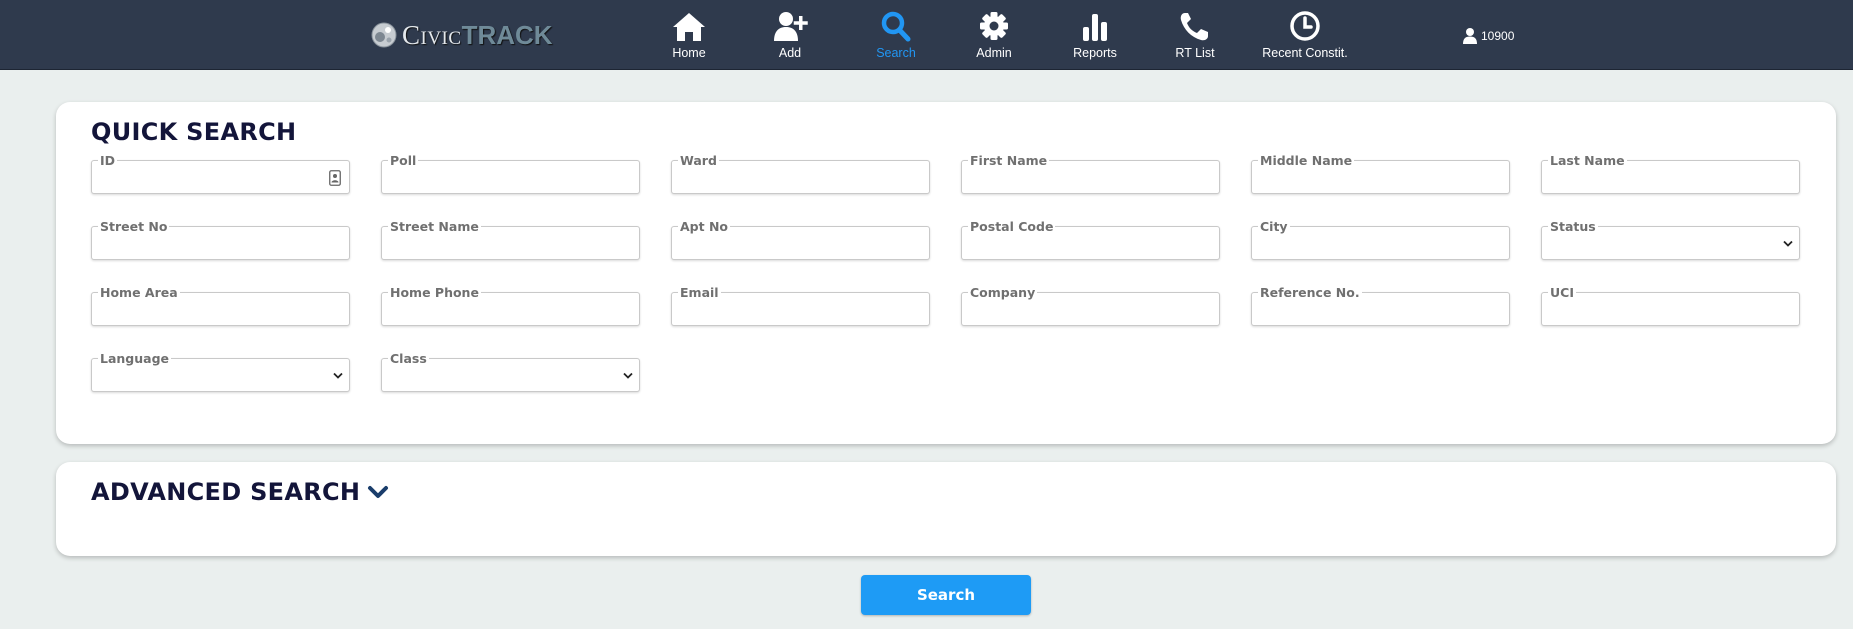 The image size is (1853, 629). Describe the element at coordinates (434, 226) in the screenshot. I see `street-name-label: Street Name` at that location.